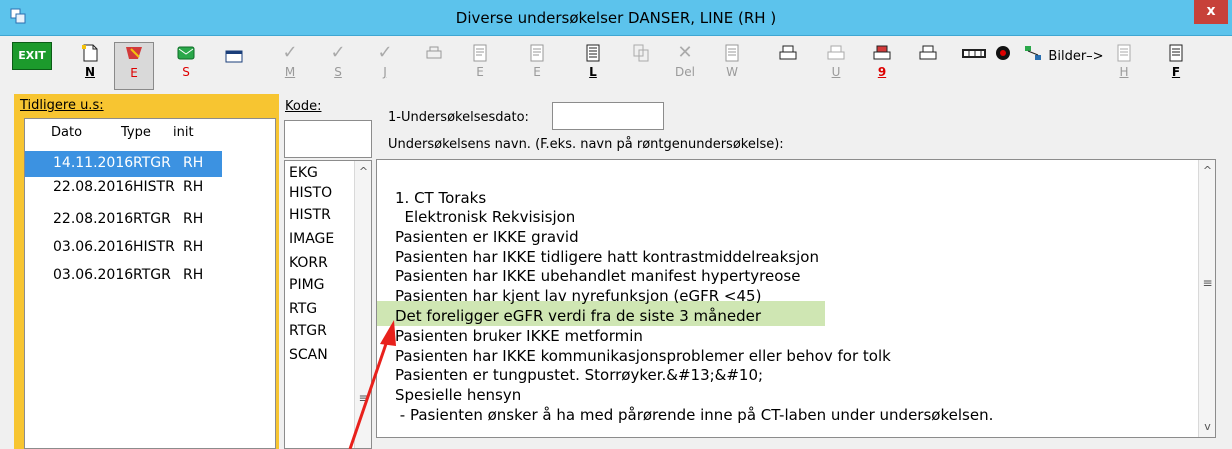 Image resolution: width=1232 pixels, height=449 pixels. Describe the element at coordinates (1076, 66) in the screenshot. I see `bilder-button: Bilder–>` at that location.